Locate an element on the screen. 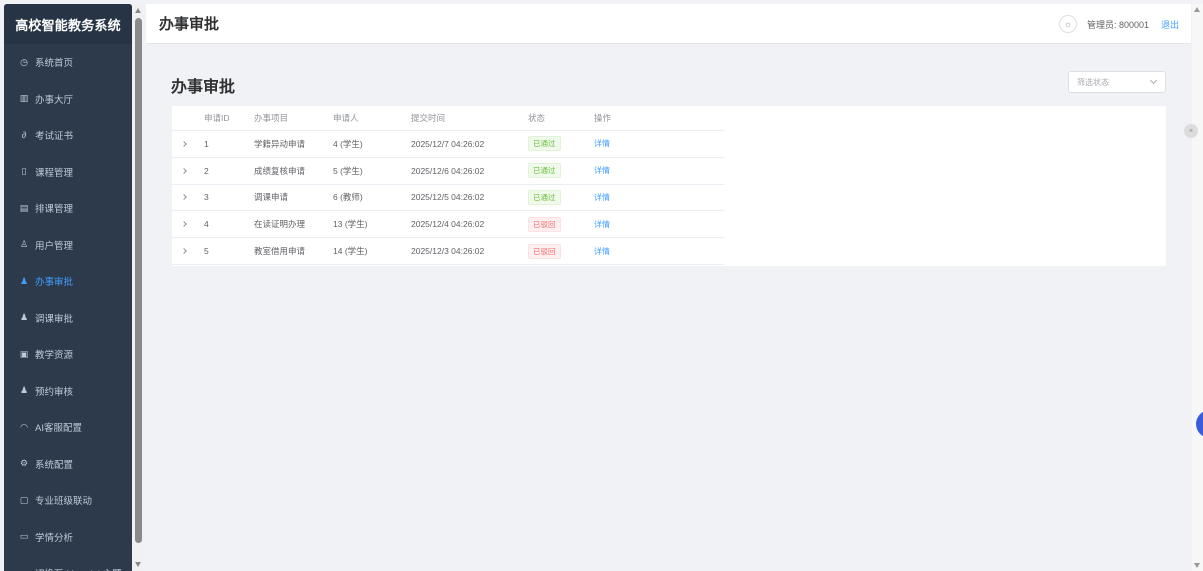  sidebar-item-2: ∂ 考试证书 is located at coordinates (68, 135).